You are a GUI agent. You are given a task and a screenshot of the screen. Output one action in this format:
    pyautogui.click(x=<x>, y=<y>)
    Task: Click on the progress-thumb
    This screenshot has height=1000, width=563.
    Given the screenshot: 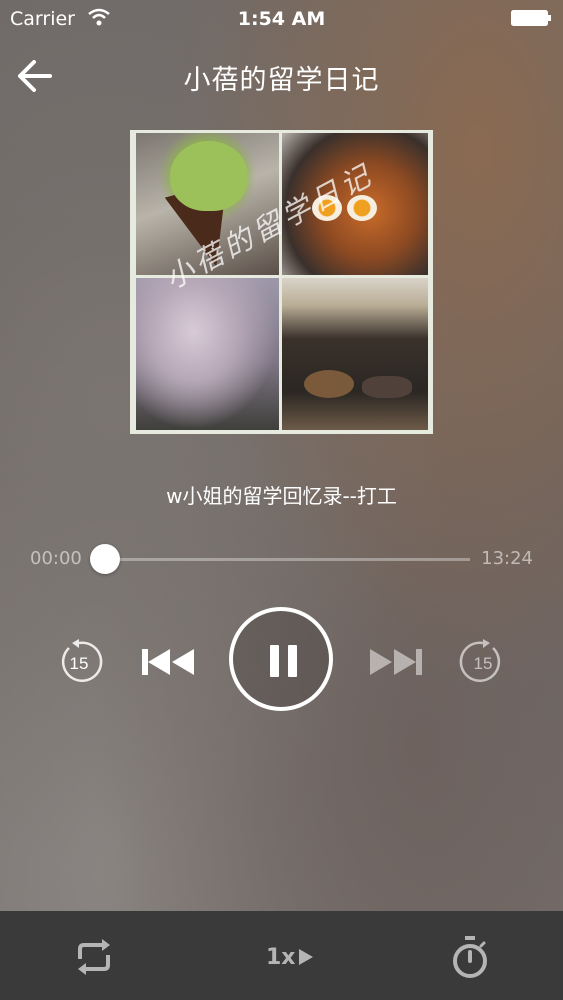 What is the action you would take?
    pyautogui.click(x=105, y=559)
    